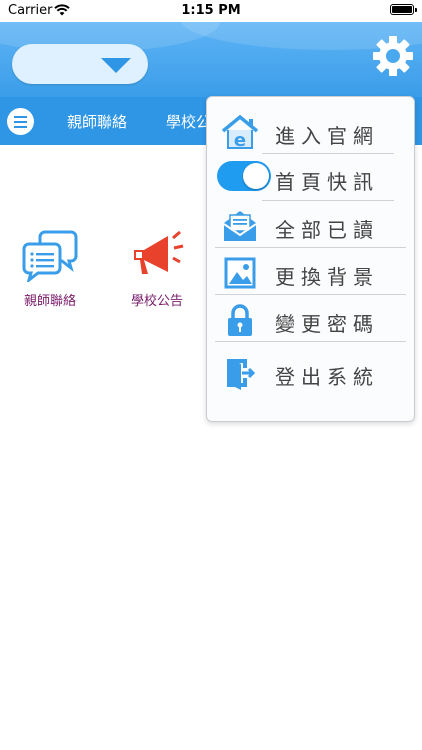 This screenshot has width=422, height=750. I want to click on chat-bubbles-icon, so click(50, 257).